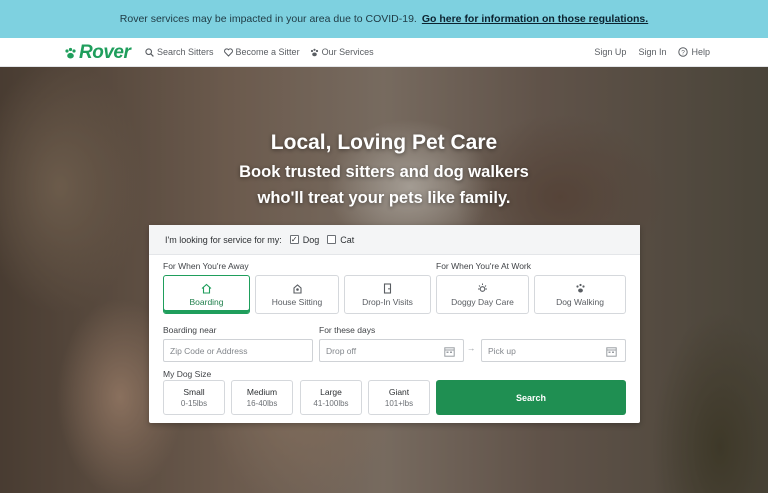  Describe the element at coordinates (190, 330) in the screenshot. I see `boarding-near-label: Boarding near` at that location.